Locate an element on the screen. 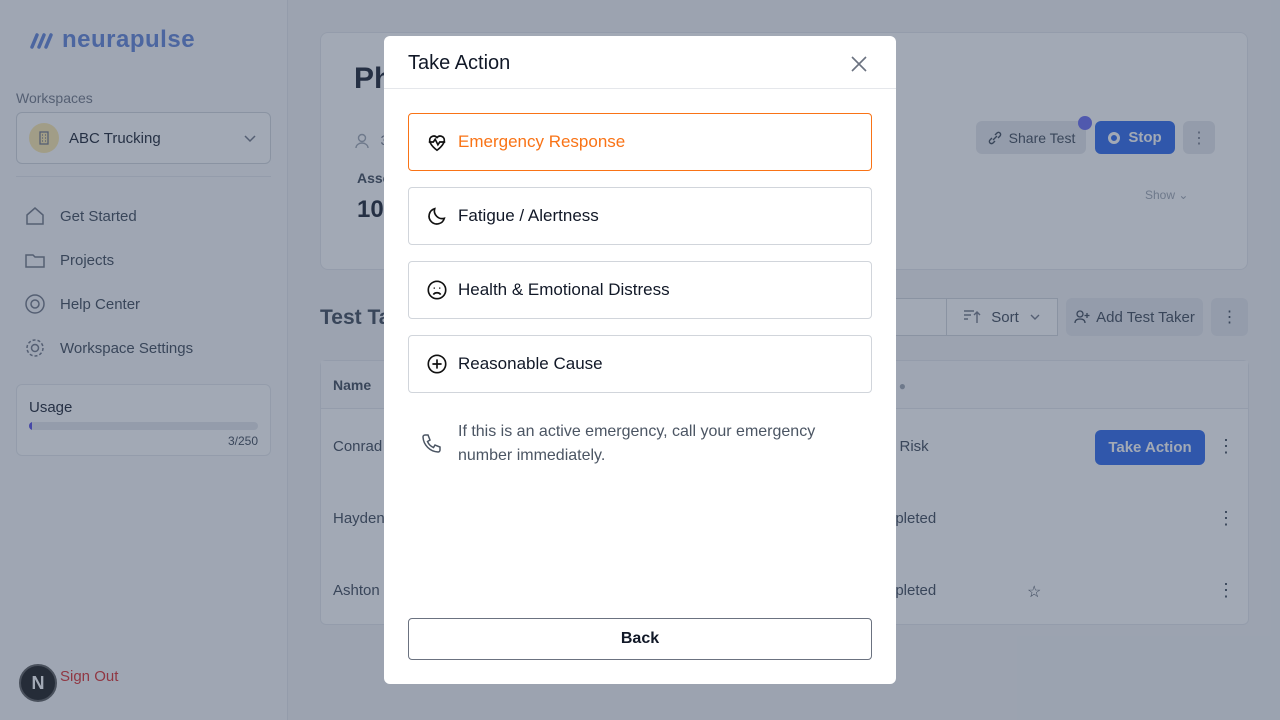 The height and width of the screenshot is (720, 1280). option-health-emotional-distress: Health & Emotional Distress is located at coordinates (640, 290).